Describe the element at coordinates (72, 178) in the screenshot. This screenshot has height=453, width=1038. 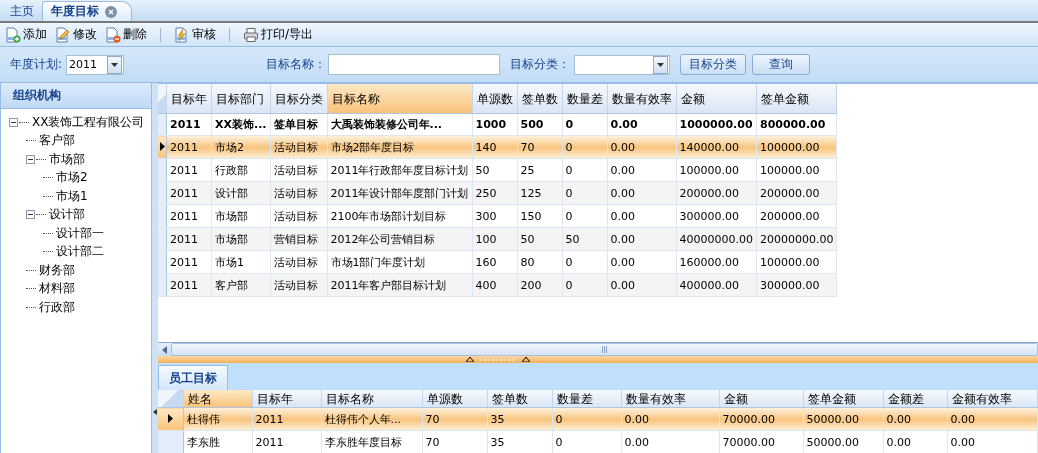
I see `tree-item: 市场2` at that location.